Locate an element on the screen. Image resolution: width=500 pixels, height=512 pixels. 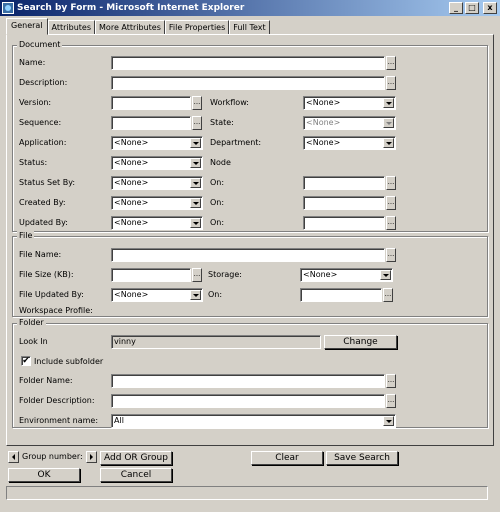
file-name-input is located at coordinates (248, 255).